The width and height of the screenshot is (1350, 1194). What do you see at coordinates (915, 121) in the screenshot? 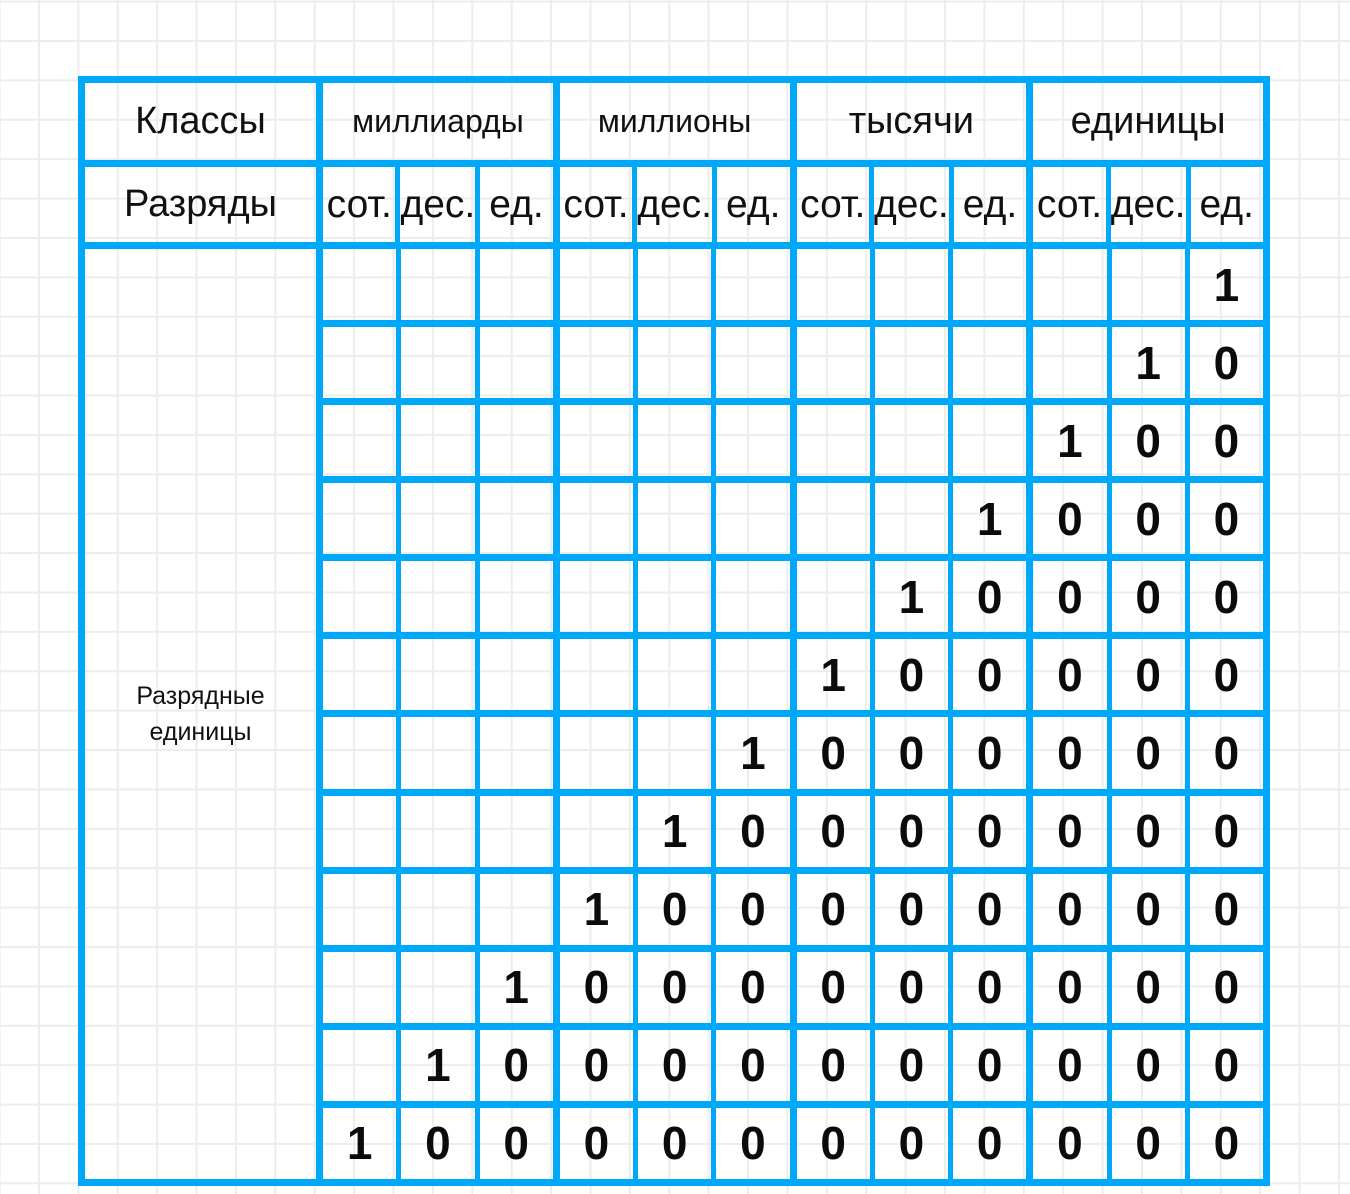
I see `class-header-thousands: тысячи` at bounding box center [915, 121].